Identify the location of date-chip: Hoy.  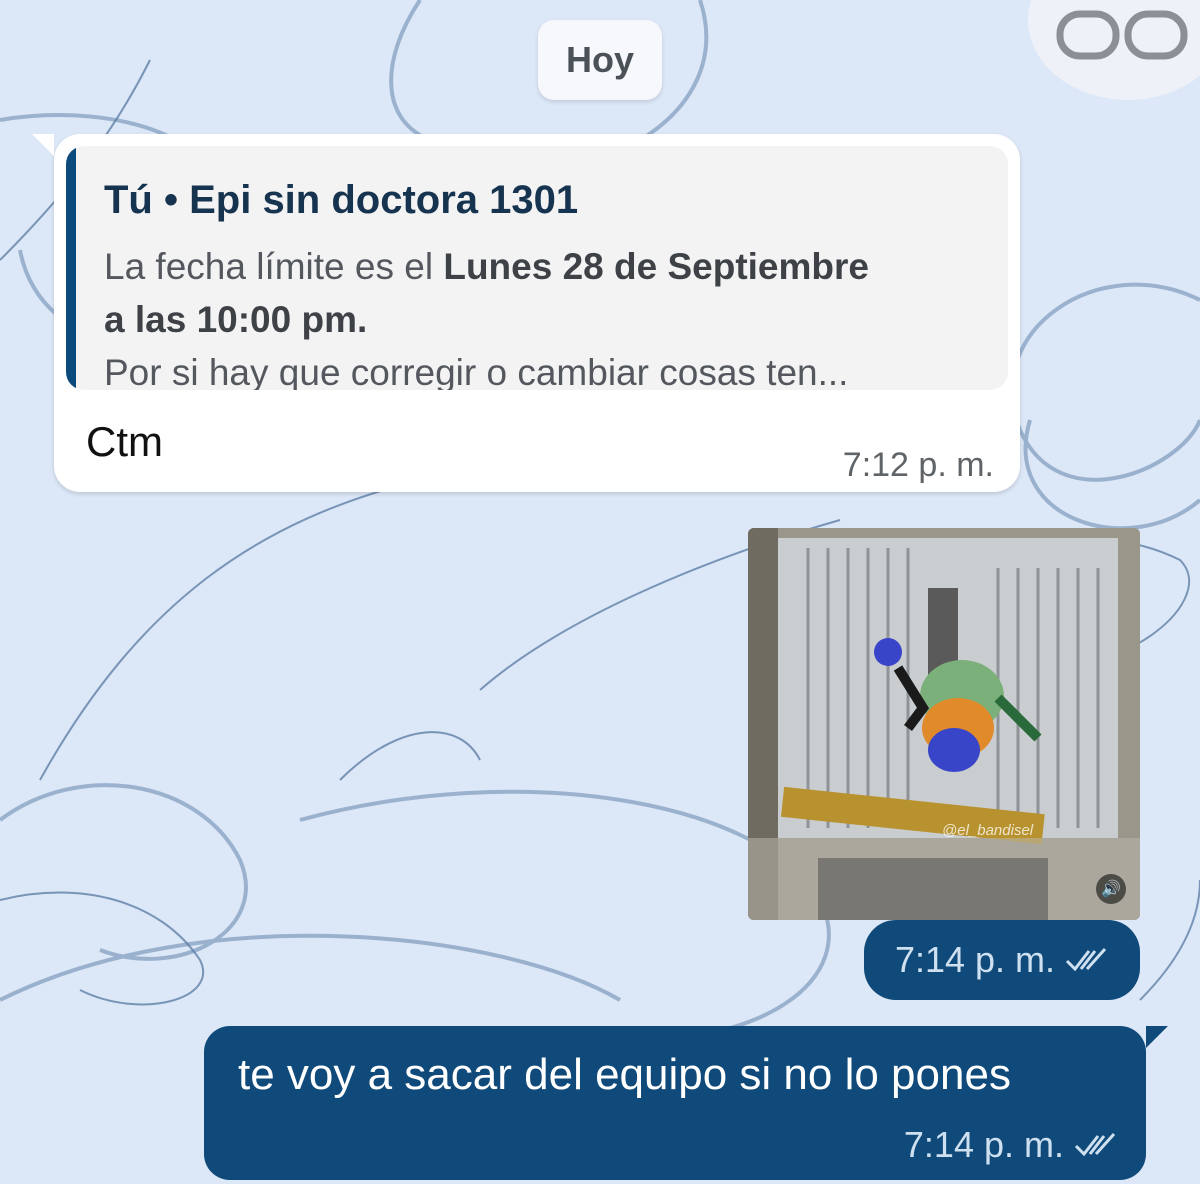
(600, 60).